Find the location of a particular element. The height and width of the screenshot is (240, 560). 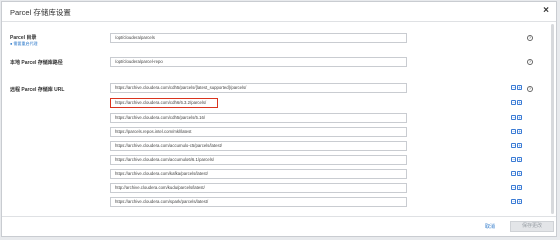

save-changes-button: 保存更改 is located at coordinates (532, 226).